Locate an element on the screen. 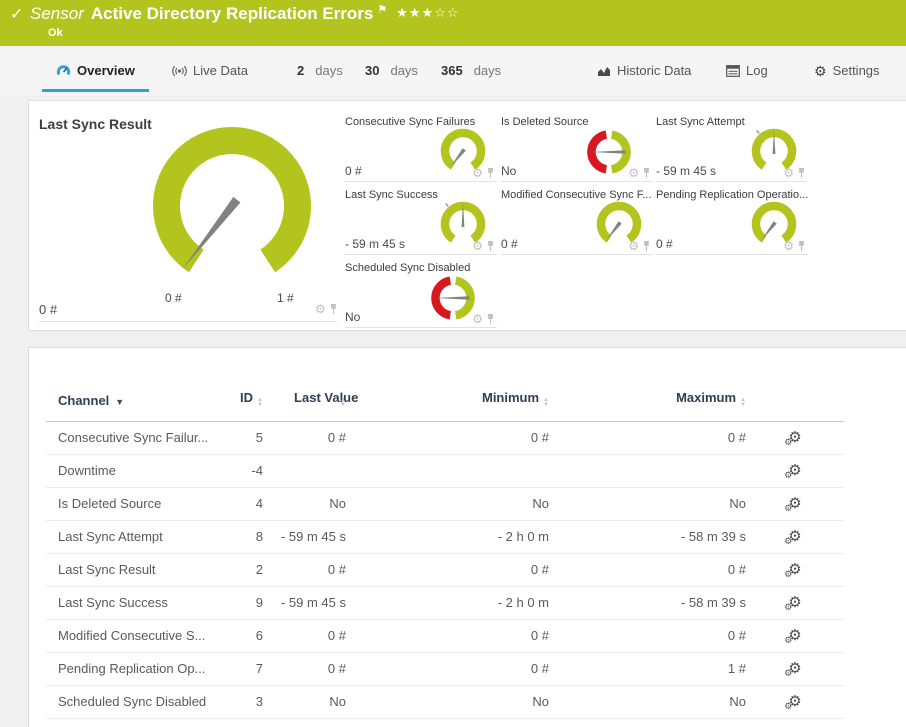 The height and width of the screenshot is (727, 906). table-row: Last Sync Result 2 0 # 0 # 0 # ⚙ ⚙ is located at coordinates (445, 570).